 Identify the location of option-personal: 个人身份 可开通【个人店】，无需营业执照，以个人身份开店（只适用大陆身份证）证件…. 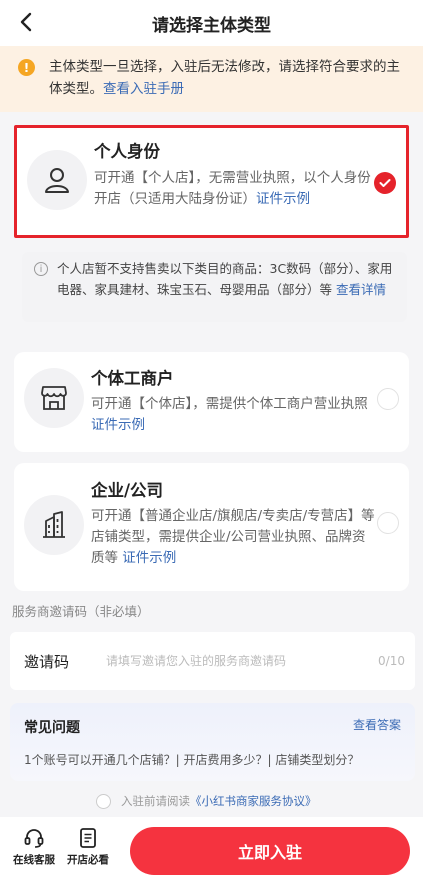
(211, 181).